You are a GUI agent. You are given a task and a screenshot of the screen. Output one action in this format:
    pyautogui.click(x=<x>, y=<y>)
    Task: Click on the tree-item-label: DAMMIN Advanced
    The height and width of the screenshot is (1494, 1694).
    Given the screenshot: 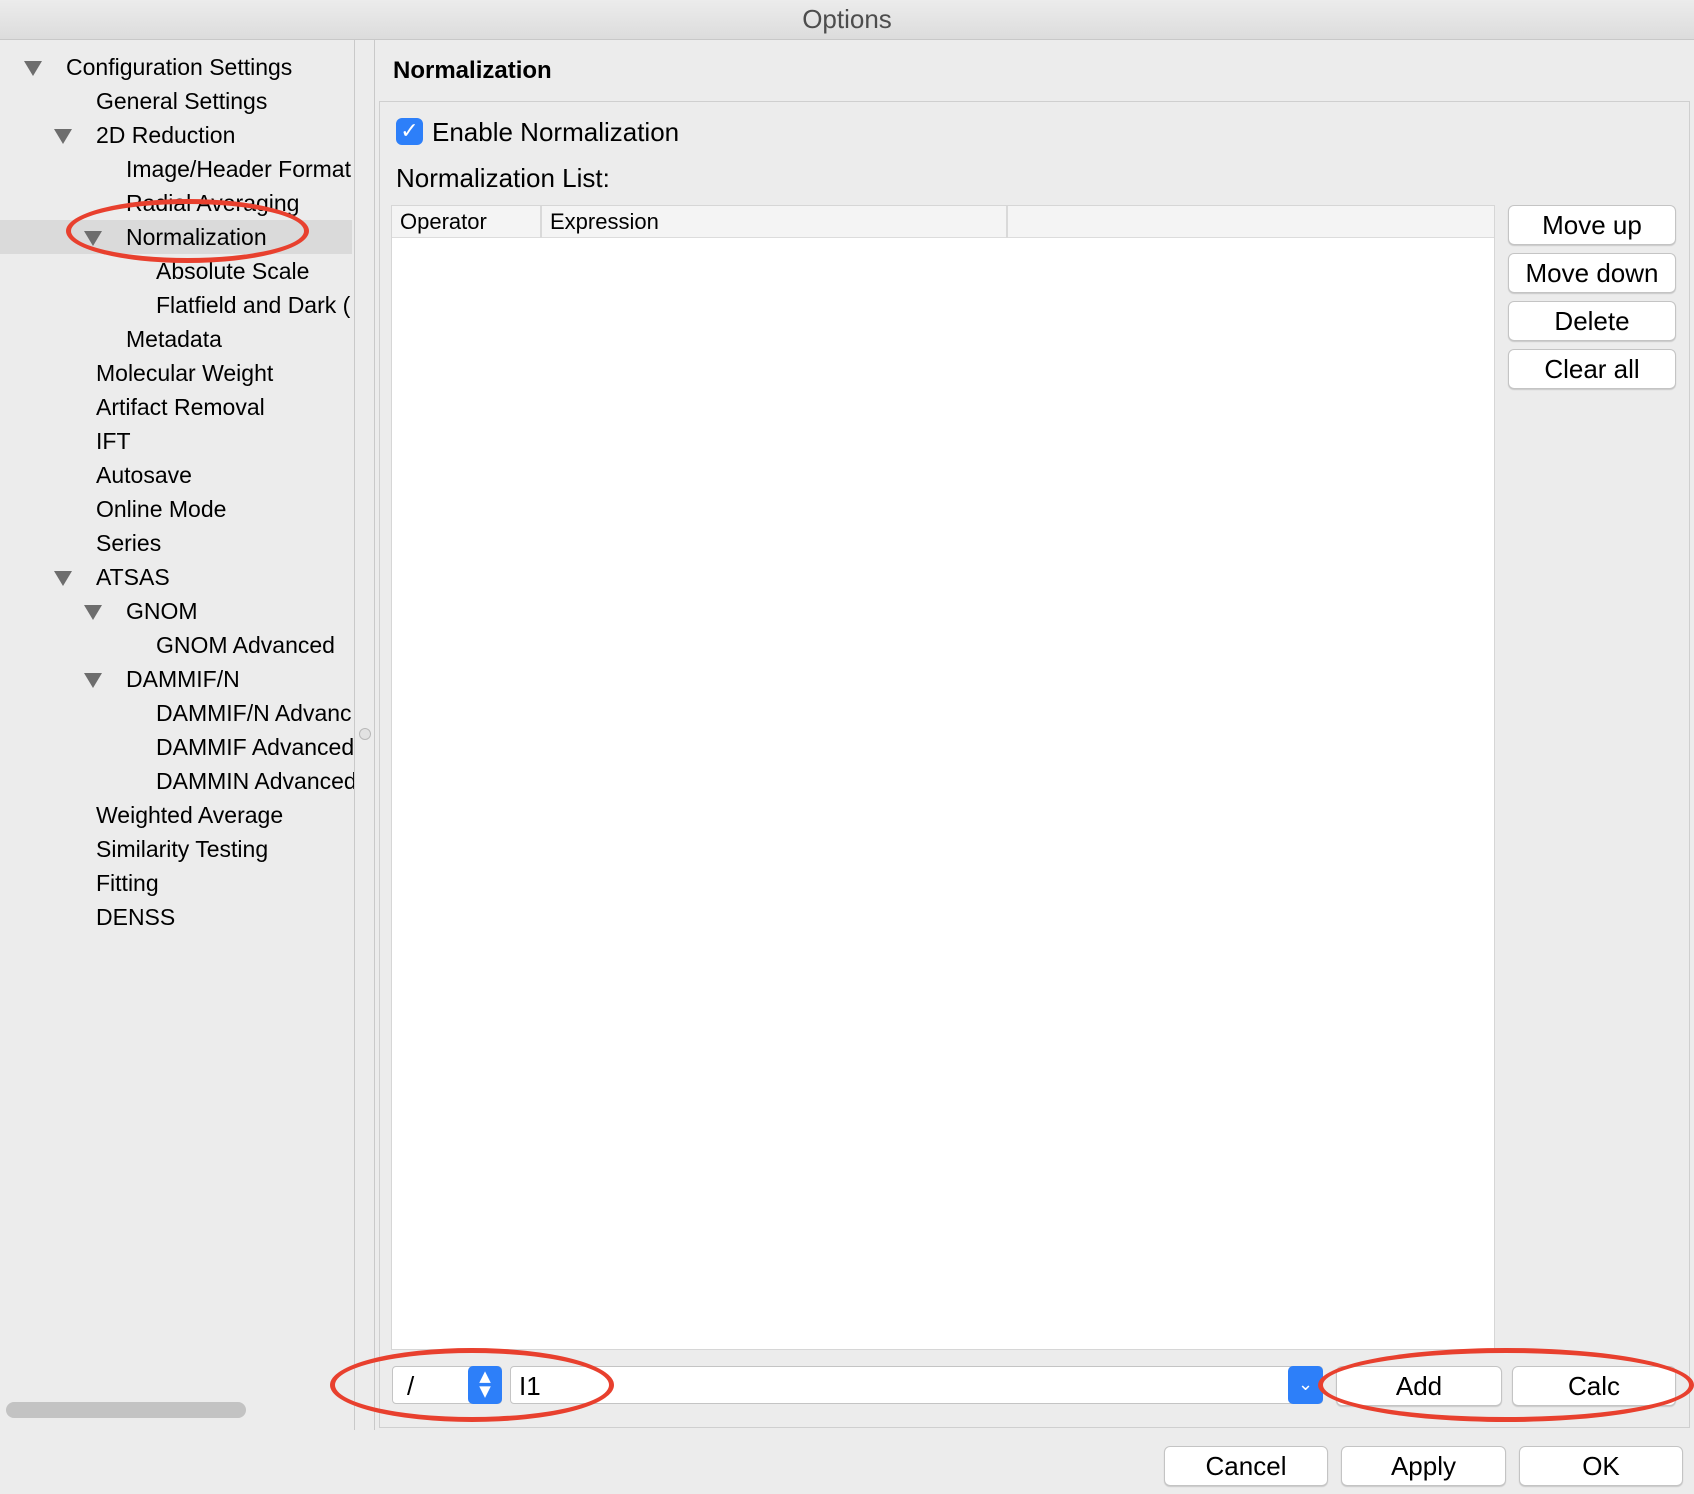 What is the action you would take?
    pyautogui.click(x=255, y=781)
    